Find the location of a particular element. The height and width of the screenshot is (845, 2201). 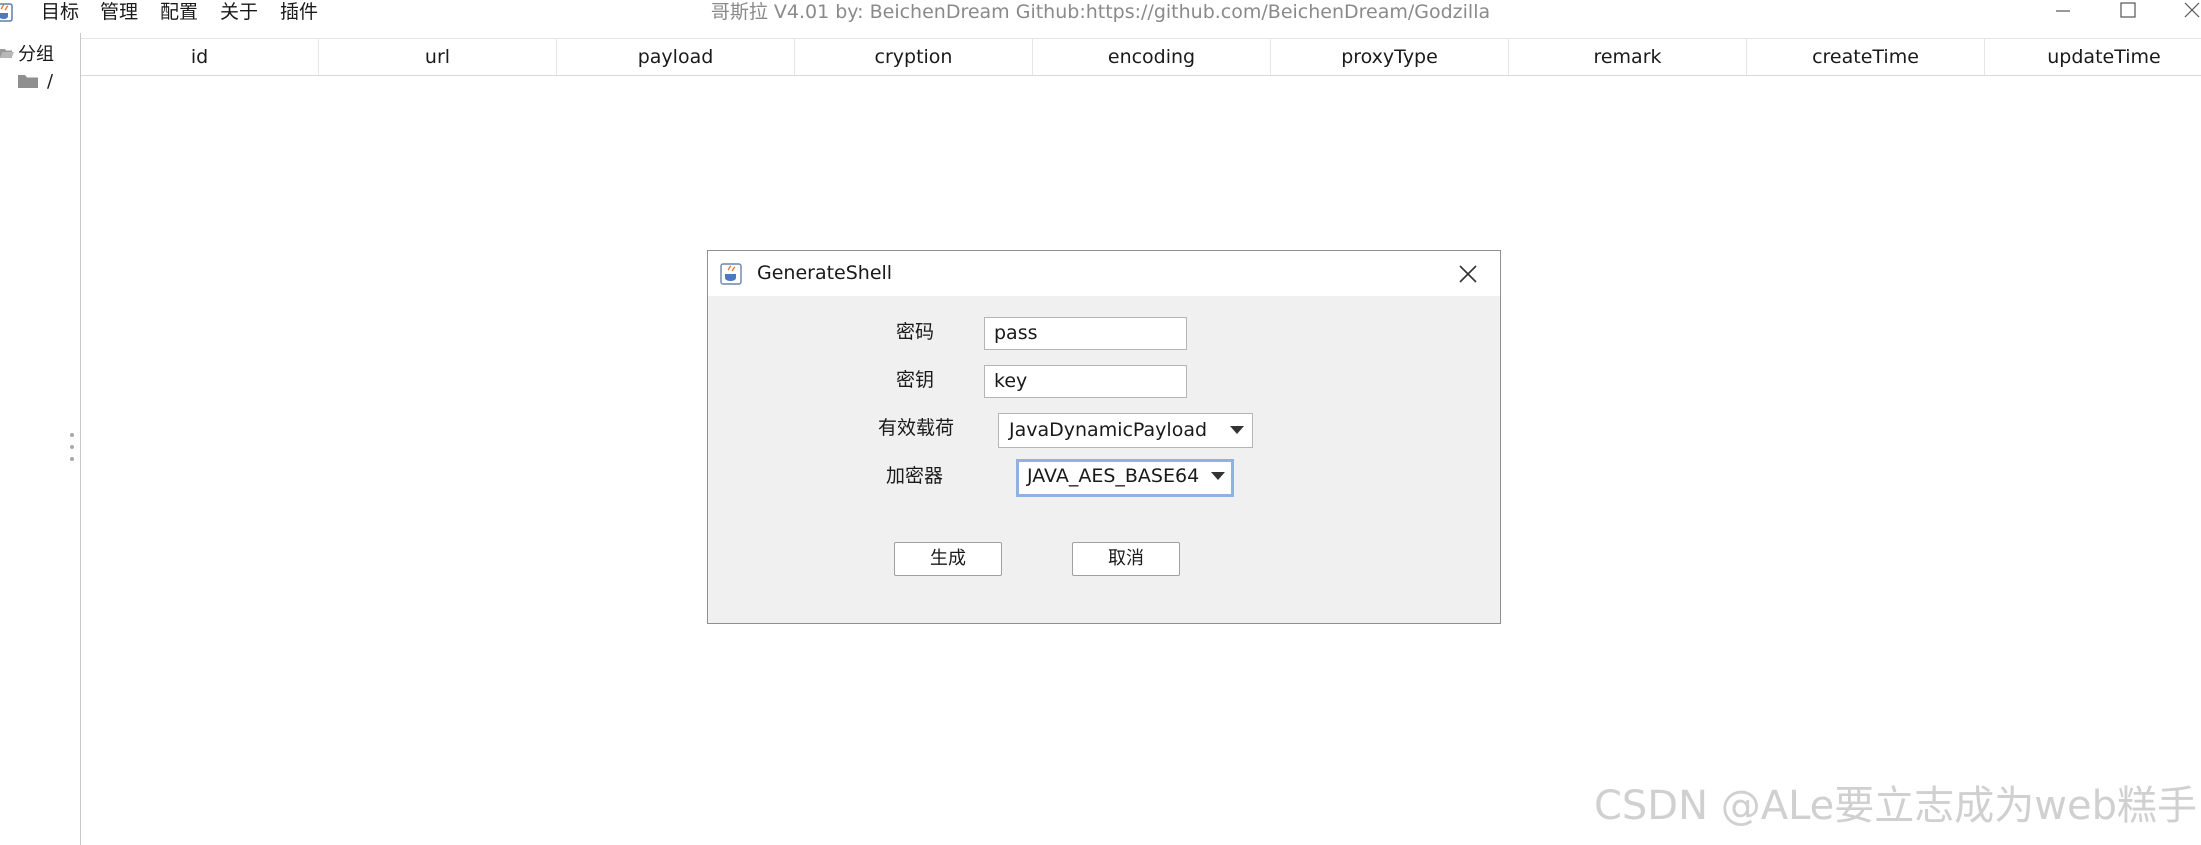

dialog-title-bar: GenerateShell is located at coordinates (1104, 273).